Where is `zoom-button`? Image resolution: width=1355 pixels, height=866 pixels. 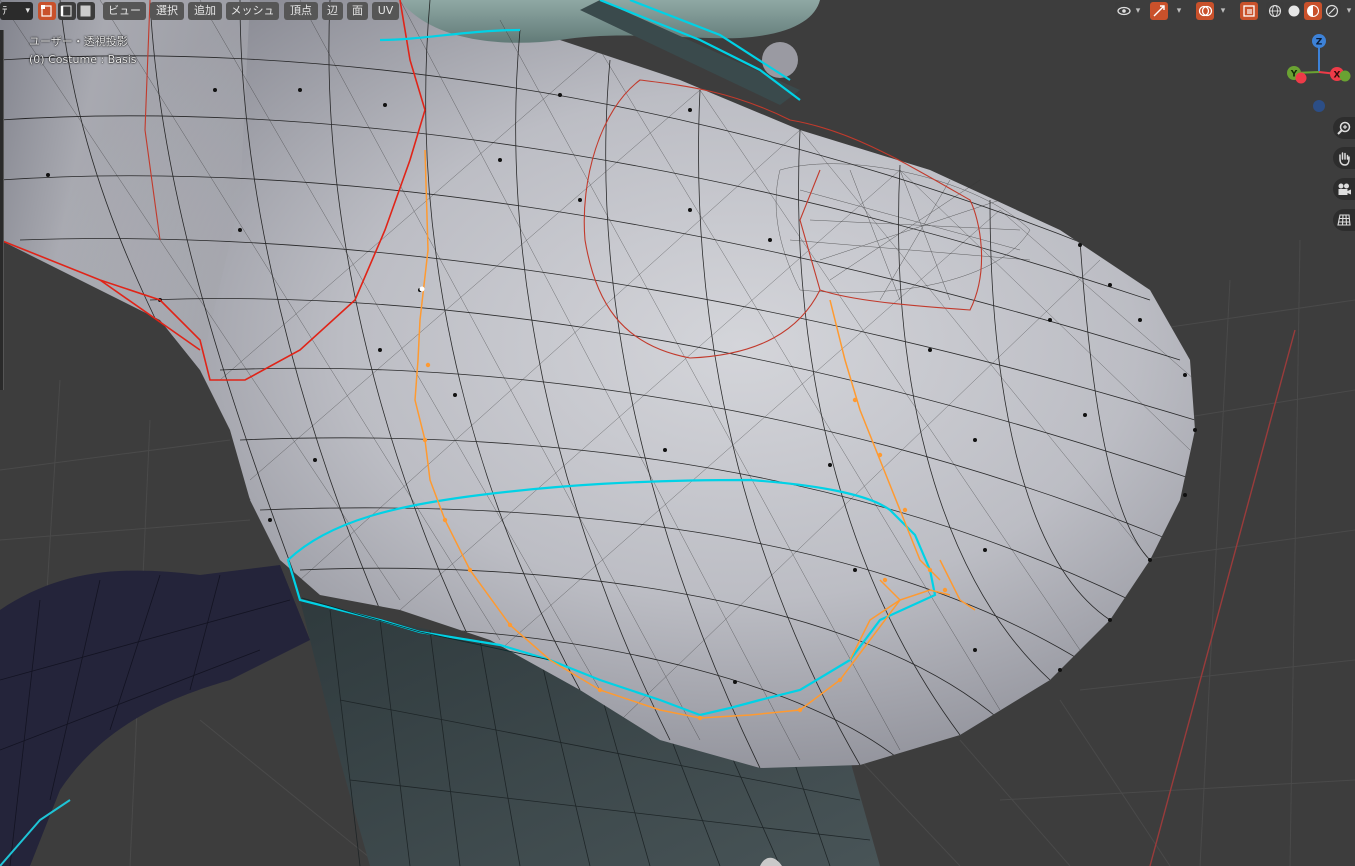 zoom-button is located at coordinates (1344, 128).